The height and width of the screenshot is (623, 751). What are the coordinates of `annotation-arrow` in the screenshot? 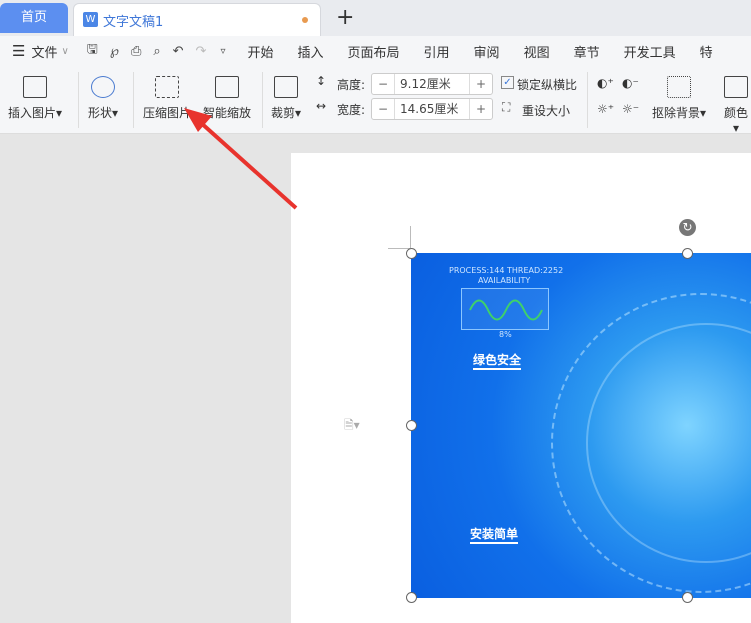 It's located at (241, 159).